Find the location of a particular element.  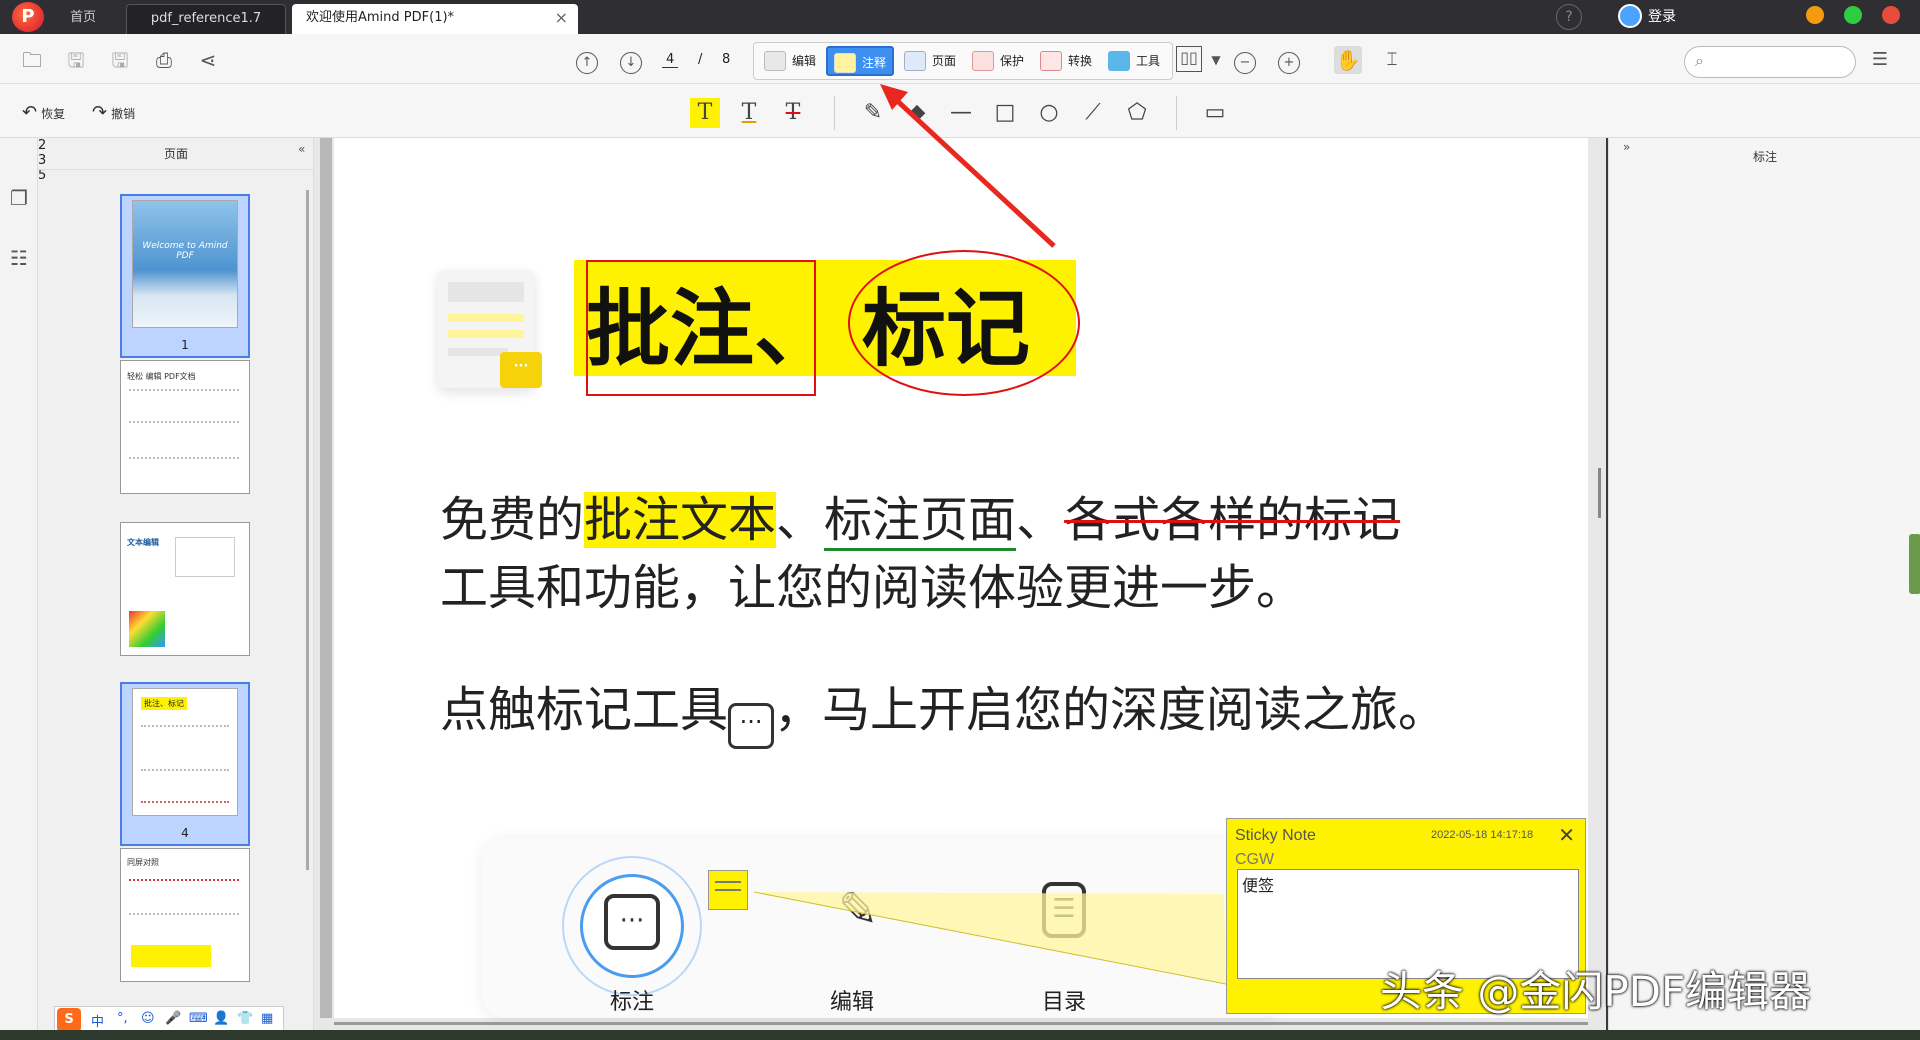

mode-annotate-button: 注释 is located at coordinates (860, 61).